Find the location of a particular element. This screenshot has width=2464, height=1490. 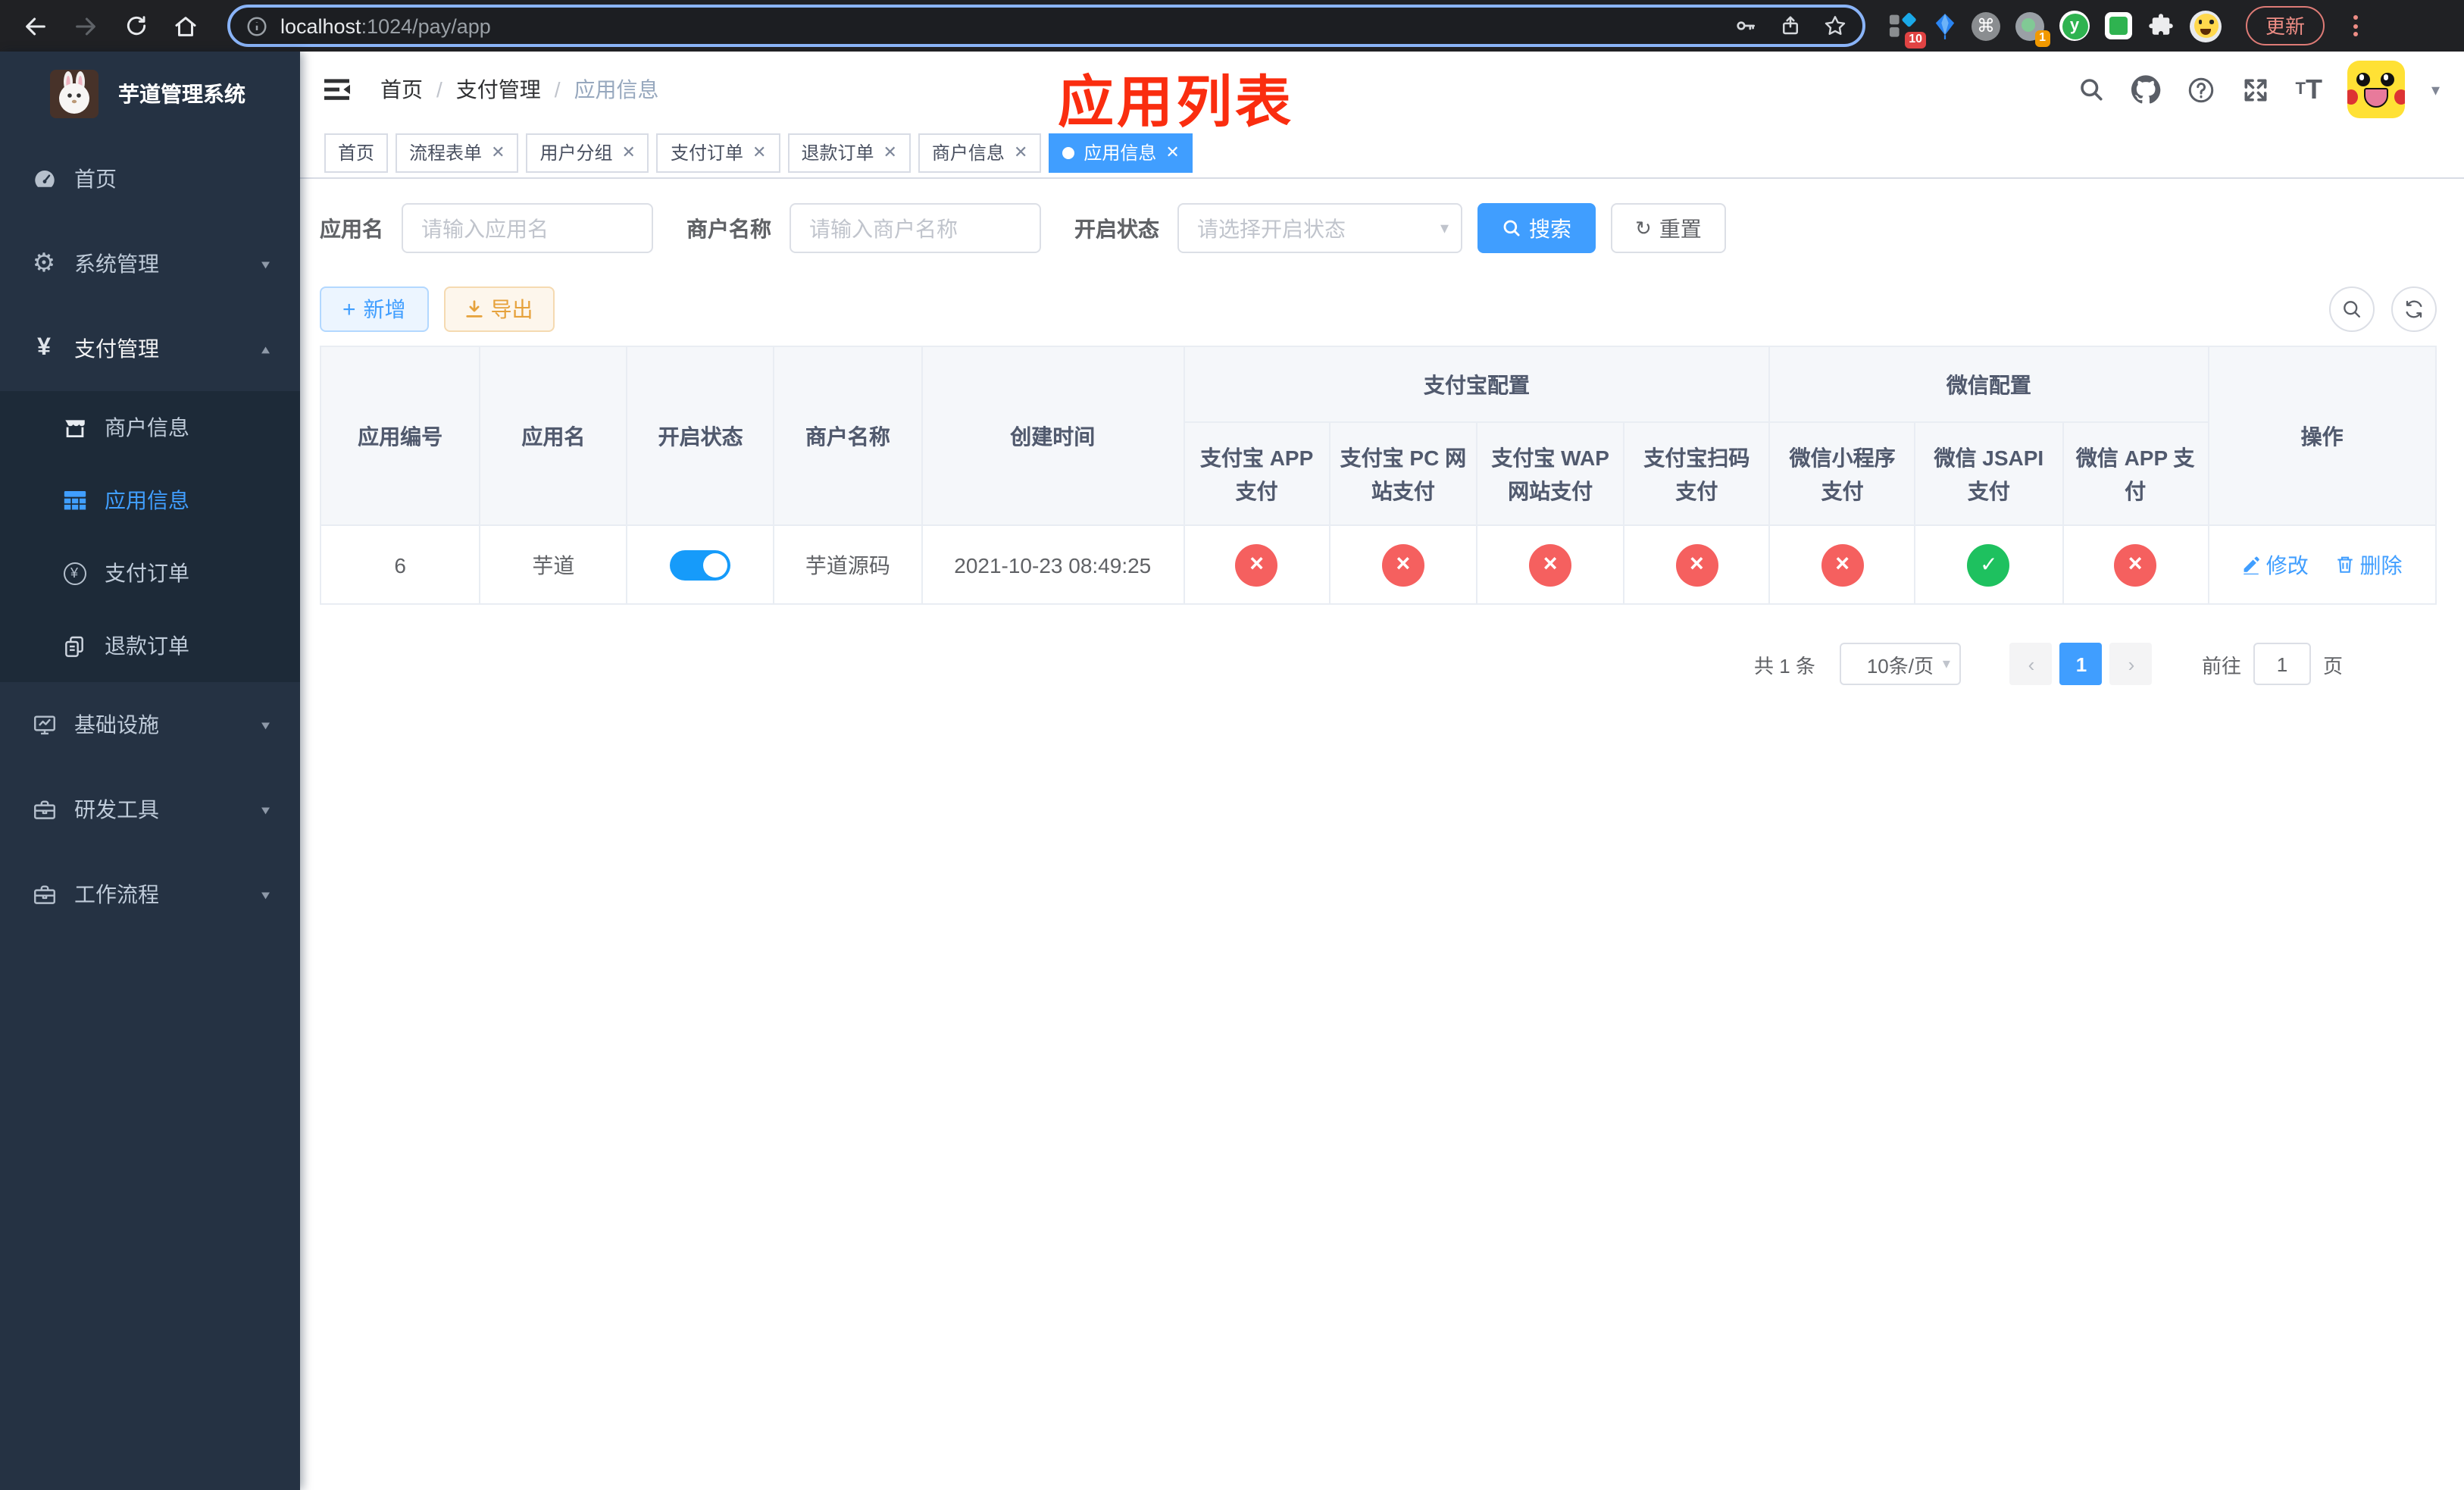

yen-icon: ¥ is located at coordinates (44, 348).